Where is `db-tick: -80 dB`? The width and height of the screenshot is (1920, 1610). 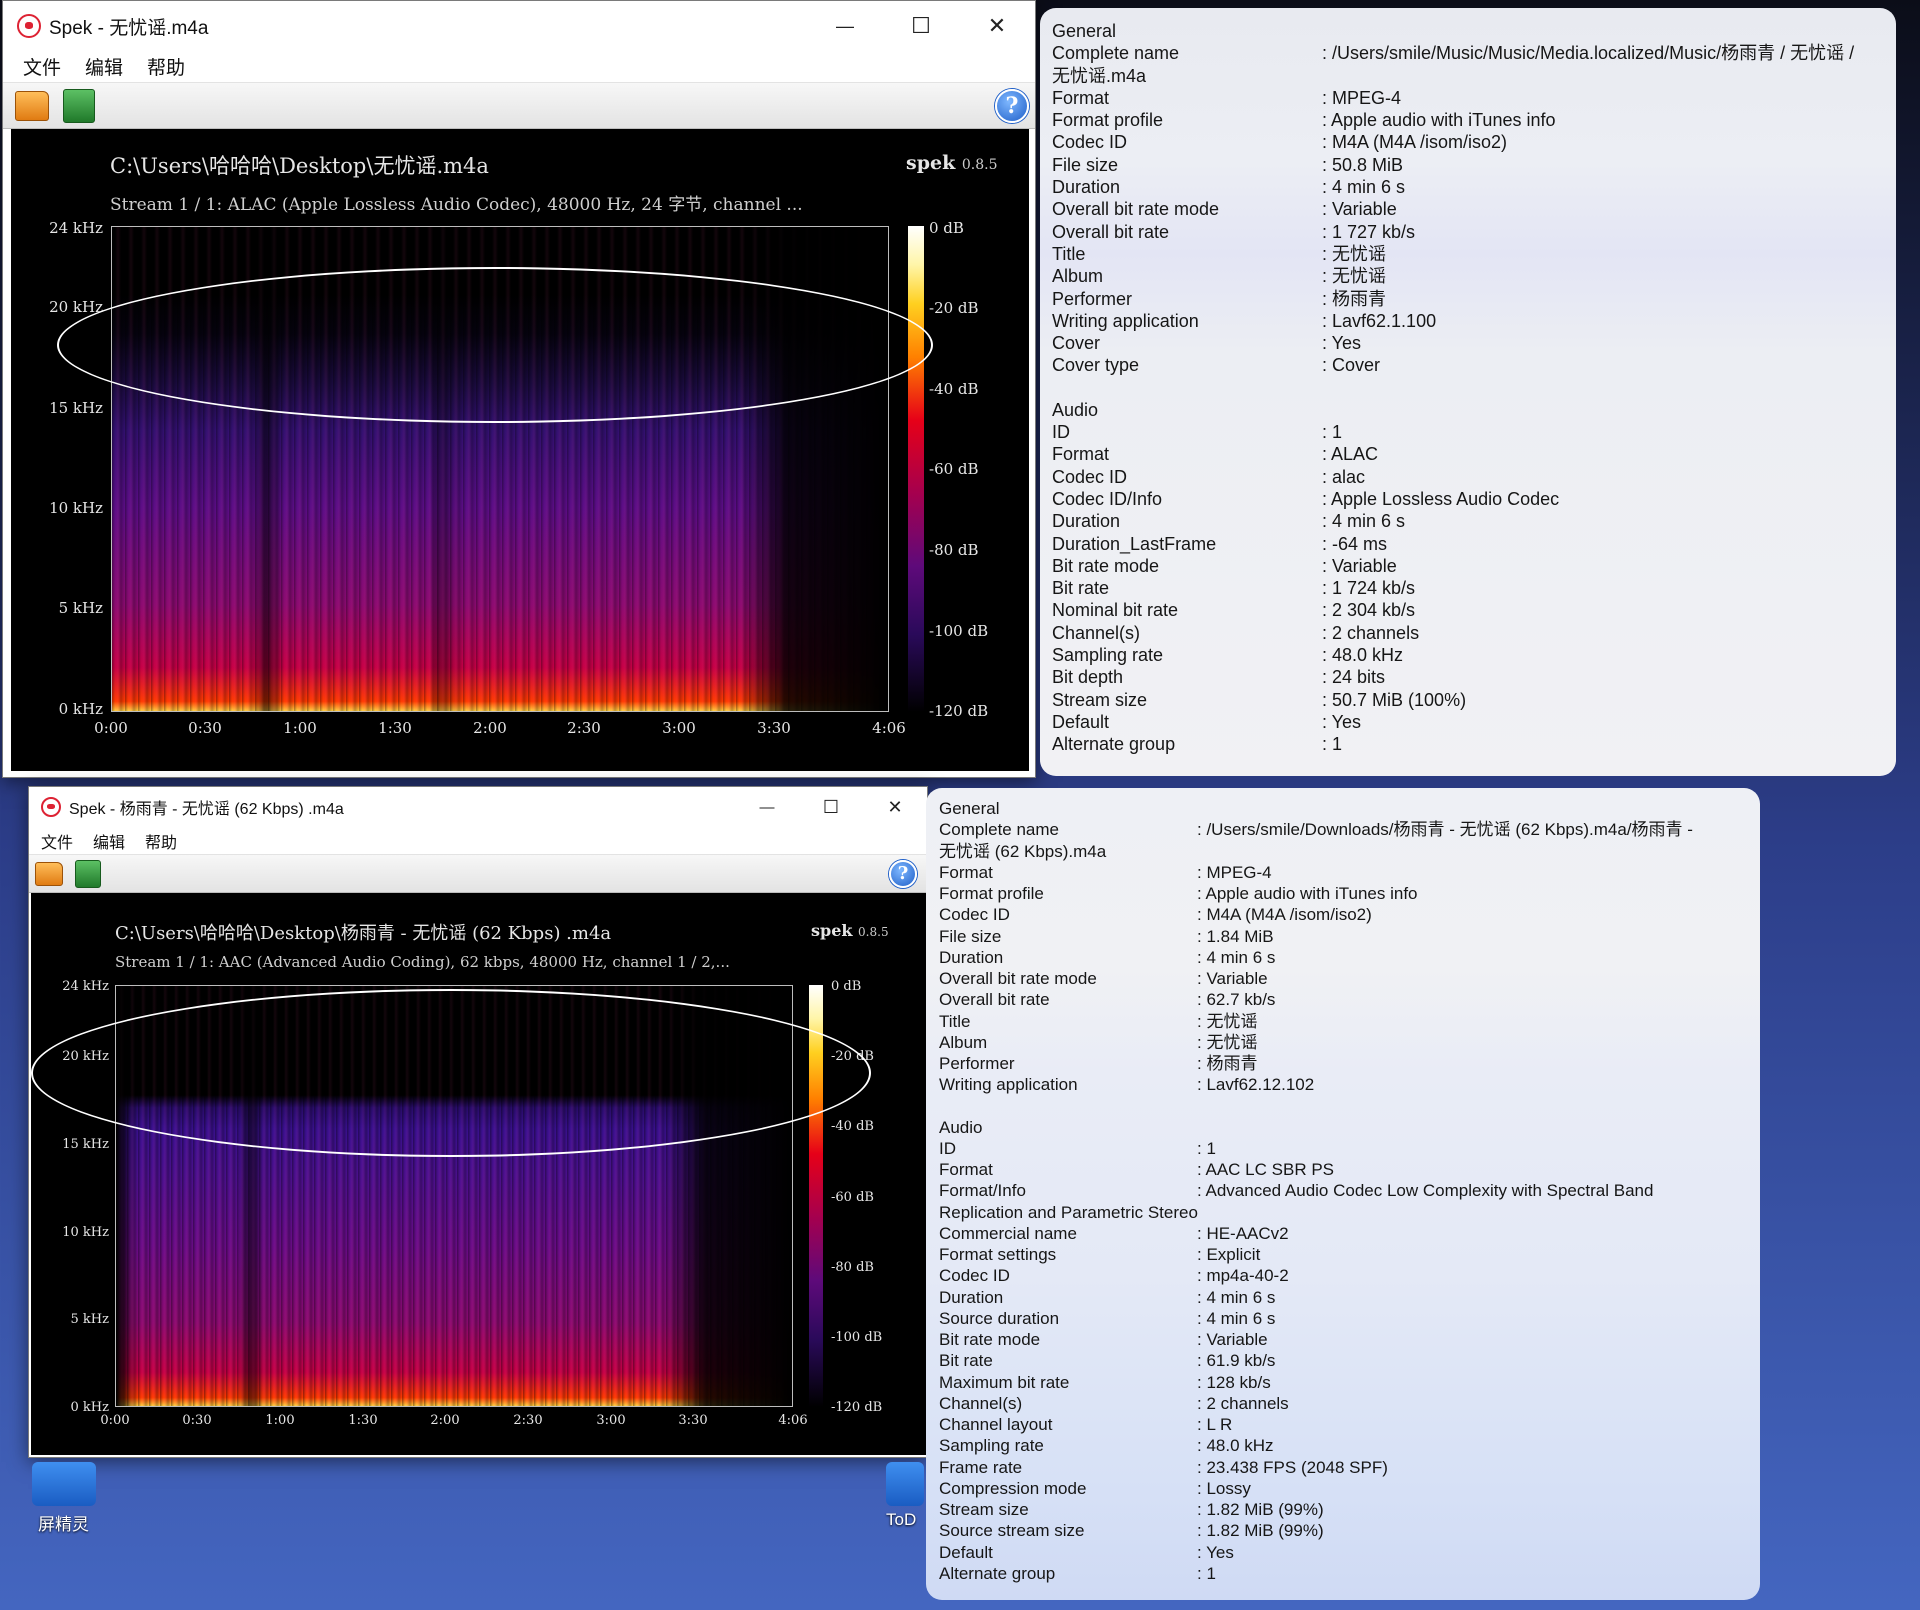
db-tick: -80 dB is located at coordinates (852, 1267).